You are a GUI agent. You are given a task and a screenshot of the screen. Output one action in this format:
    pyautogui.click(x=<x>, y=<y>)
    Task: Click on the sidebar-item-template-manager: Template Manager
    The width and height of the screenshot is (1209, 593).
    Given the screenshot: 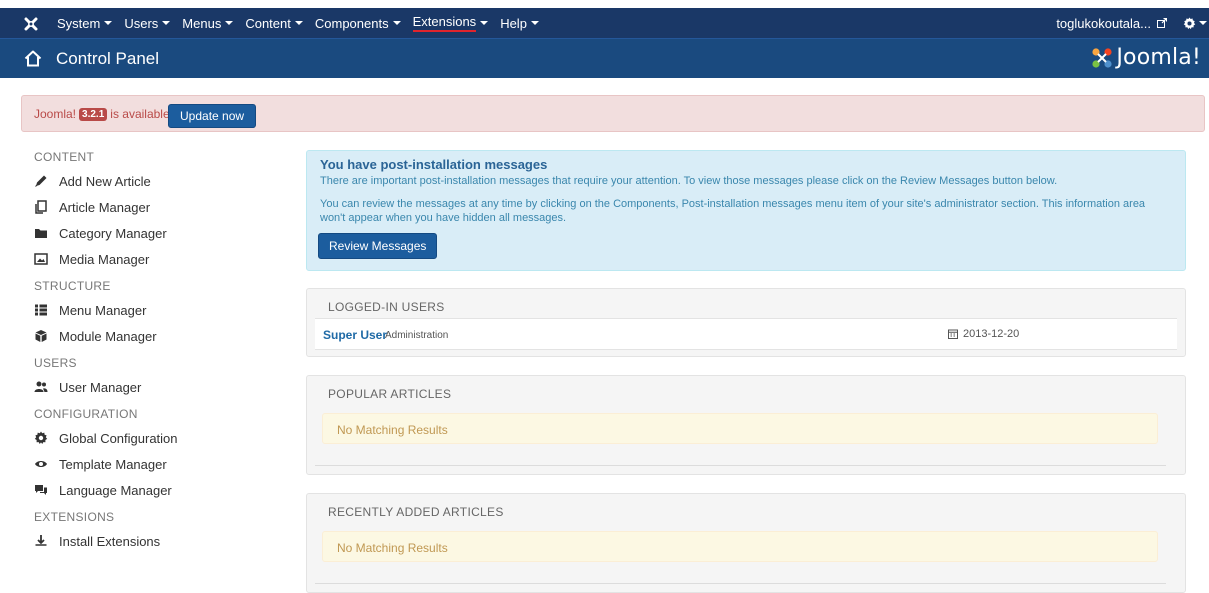 What is the action you would take?
    pyautogui.click(x=154, y=464)
    